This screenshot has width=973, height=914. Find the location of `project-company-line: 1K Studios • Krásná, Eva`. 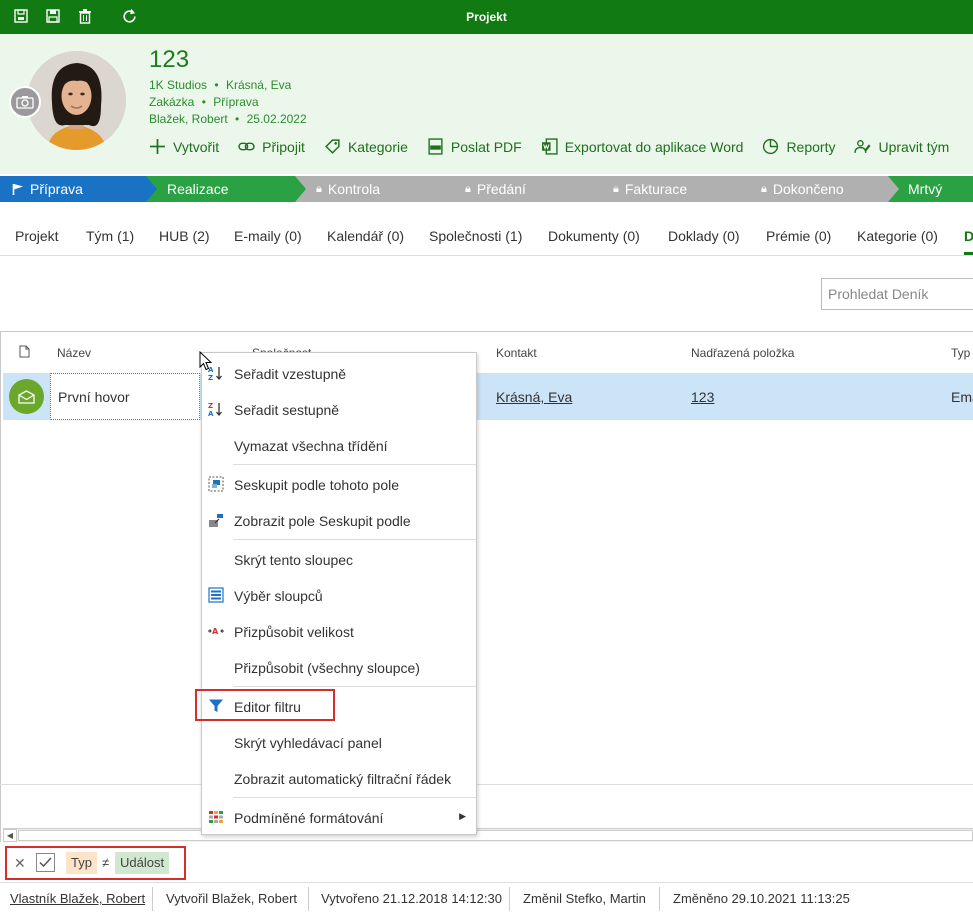

project-company-line: 1K Studios • Krásná, Eva is located at coordinates (220, 85).